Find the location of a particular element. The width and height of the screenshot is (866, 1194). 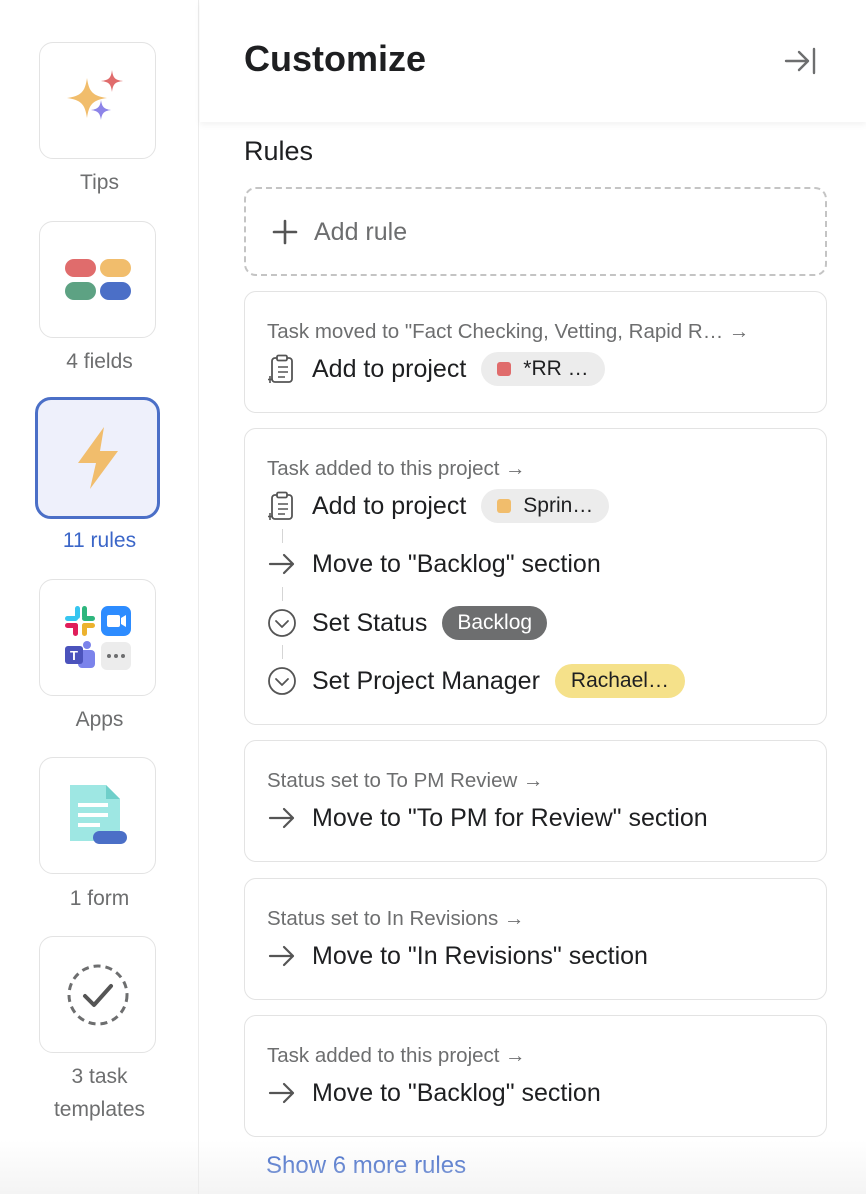

rule-action: Move to "To PM for Review" section is located at coordinates (487, 818).